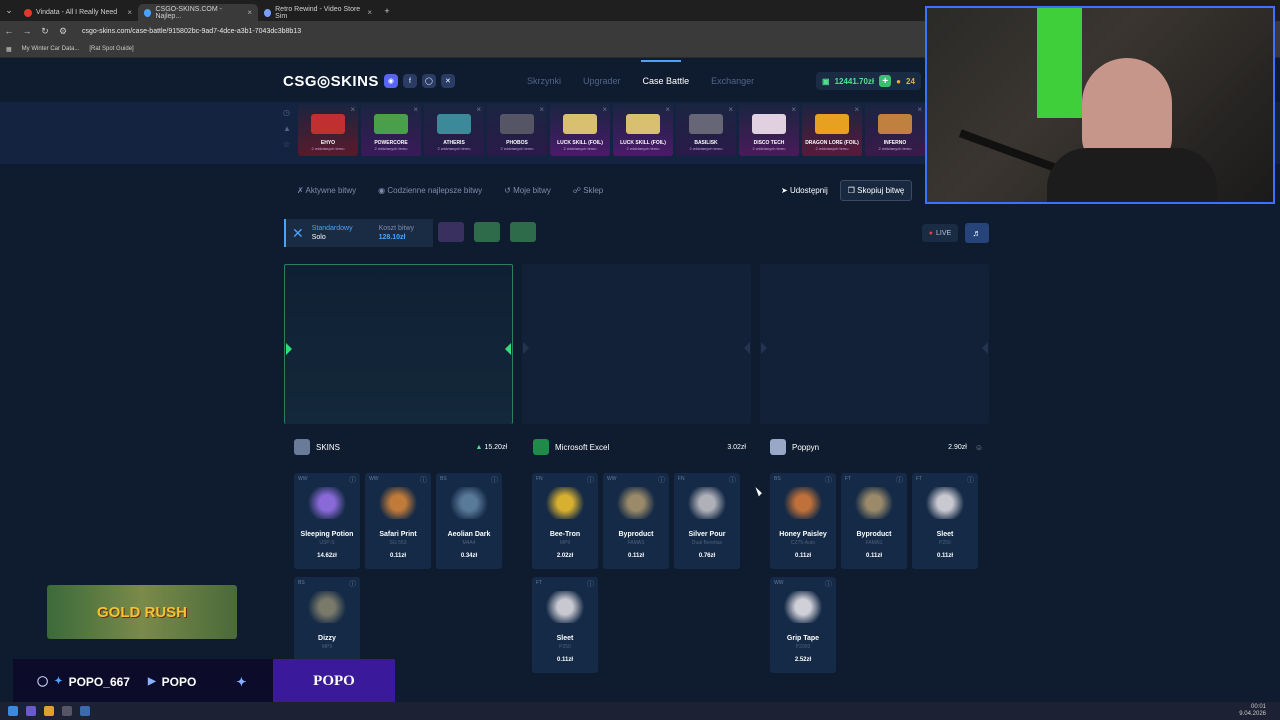 The height and width of the screenshot is (720, 1280). I want to click on back-icon: ←, so click(9, 31).